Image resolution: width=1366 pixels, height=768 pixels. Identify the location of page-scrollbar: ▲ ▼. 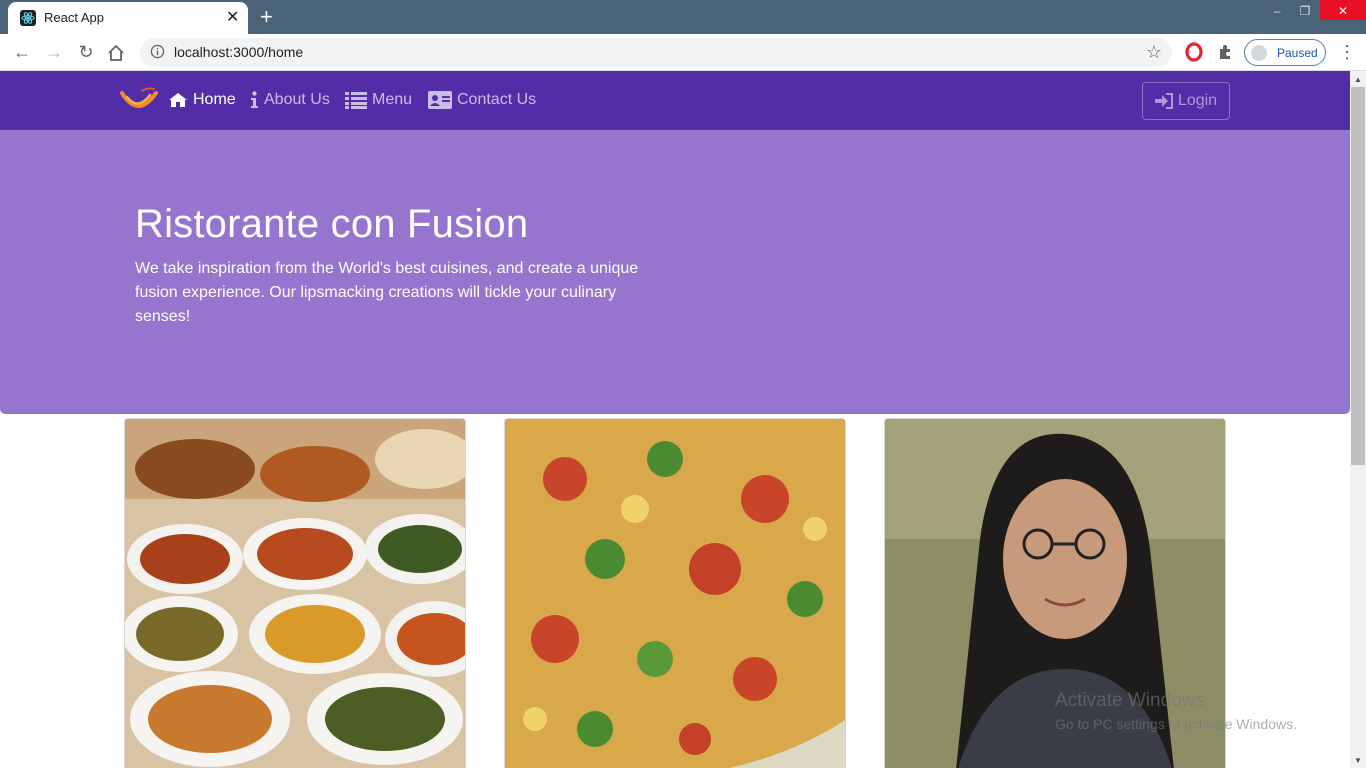
(1358, 419).